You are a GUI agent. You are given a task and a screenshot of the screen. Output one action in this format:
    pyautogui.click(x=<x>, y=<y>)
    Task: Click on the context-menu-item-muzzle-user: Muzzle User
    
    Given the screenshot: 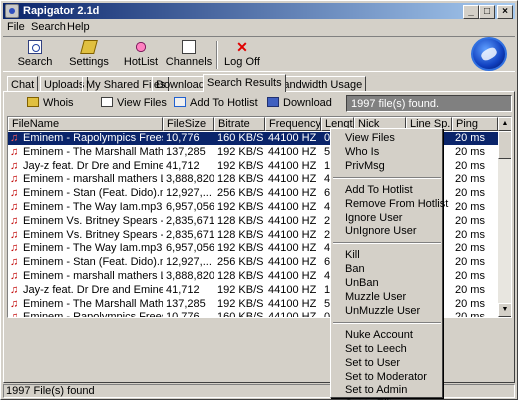 What is the action you would take?
    pyautogui.click(x=387, y=297)
    